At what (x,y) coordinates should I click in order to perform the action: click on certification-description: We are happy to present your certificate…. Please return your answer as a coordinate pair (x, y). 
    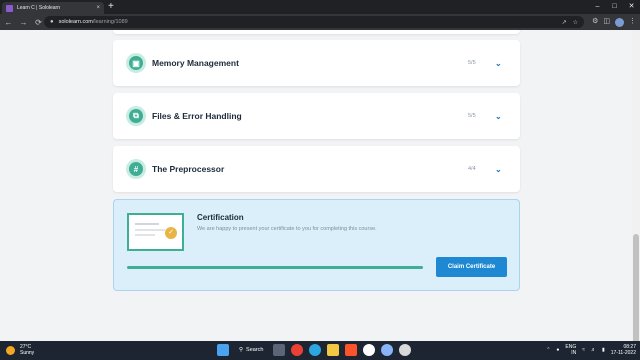
    Looking at the image, I should click on (287, 229).